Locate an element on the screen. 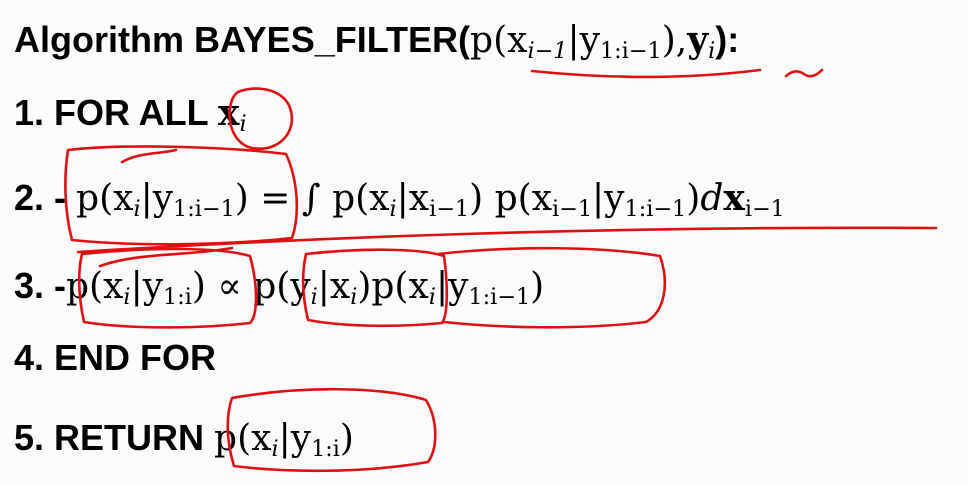 Image resolution: width=968 pixels, height=485 pixels. squiggle-title-yi is located at coordinates (804, 73).